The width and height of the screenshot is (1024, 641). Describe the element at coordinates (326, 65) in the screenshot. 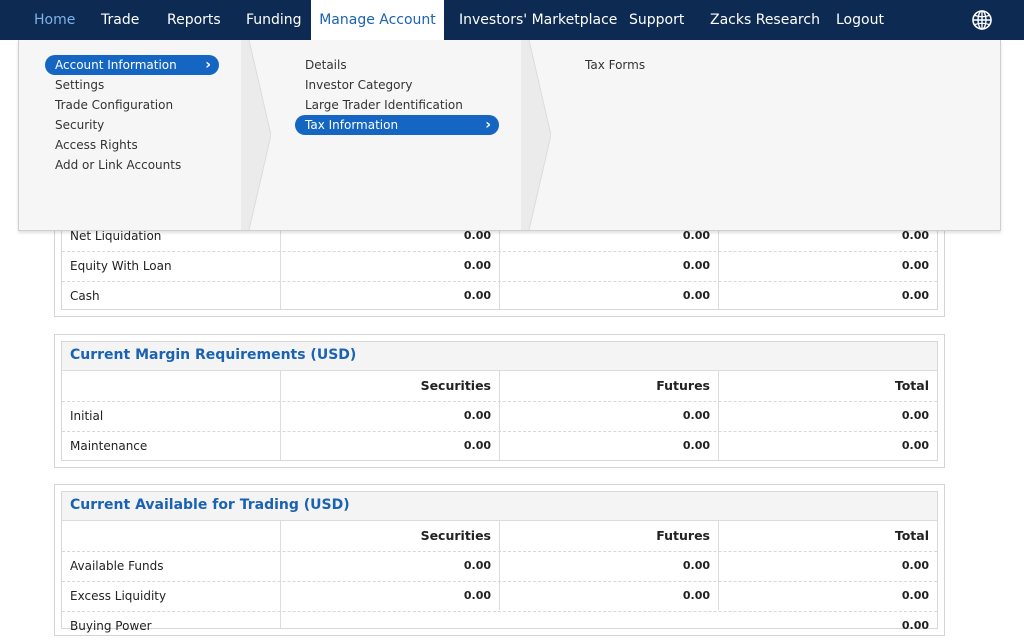

I see `menu-item-details: Details` at that location.